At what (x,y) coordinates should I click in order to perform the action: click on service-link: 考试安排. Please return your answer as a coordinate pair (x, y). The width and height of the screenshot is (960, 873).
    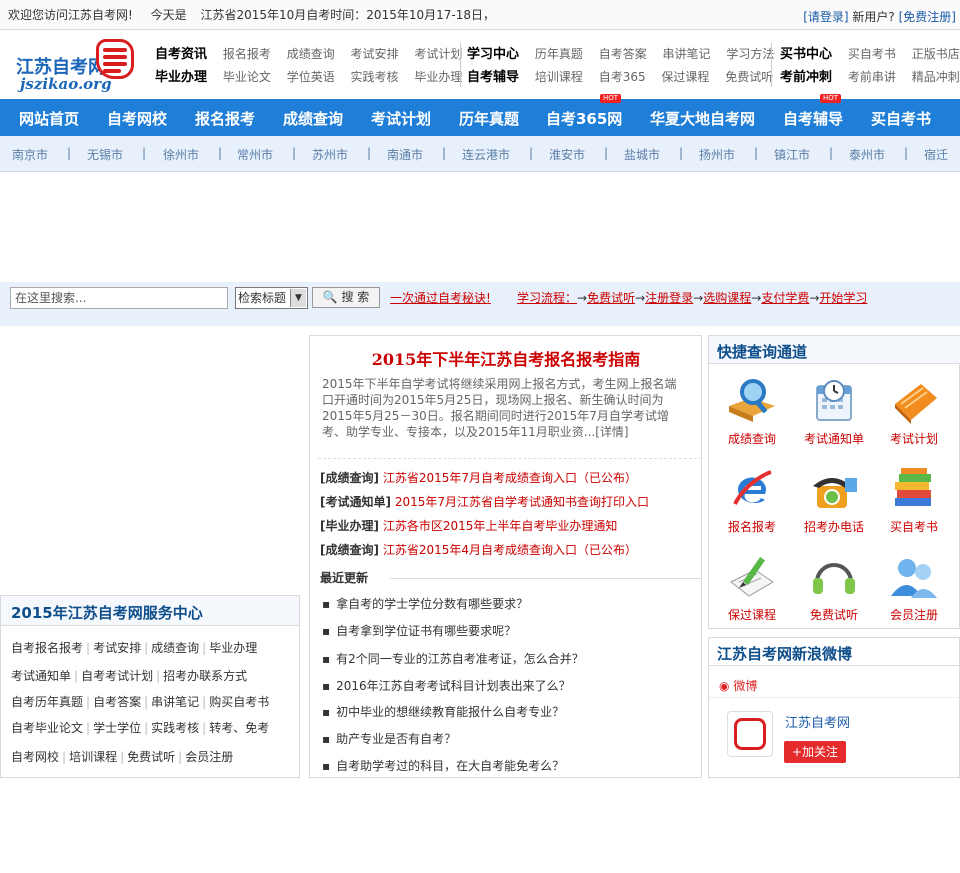
    Looking at the image, I should click on (117, 648).